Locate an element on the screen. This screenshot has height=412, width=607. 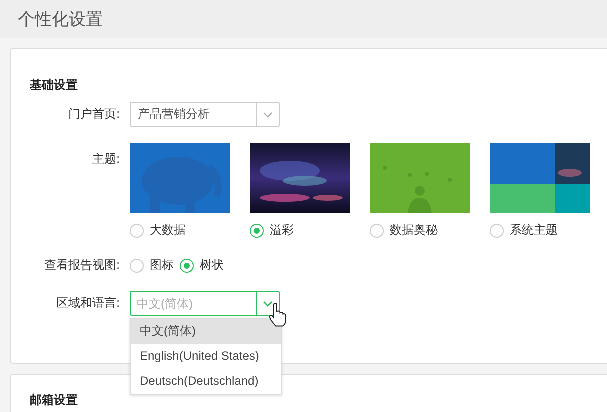
dropdown-option: Deutsch(Deutschland) is located at coordinates (206, 381).